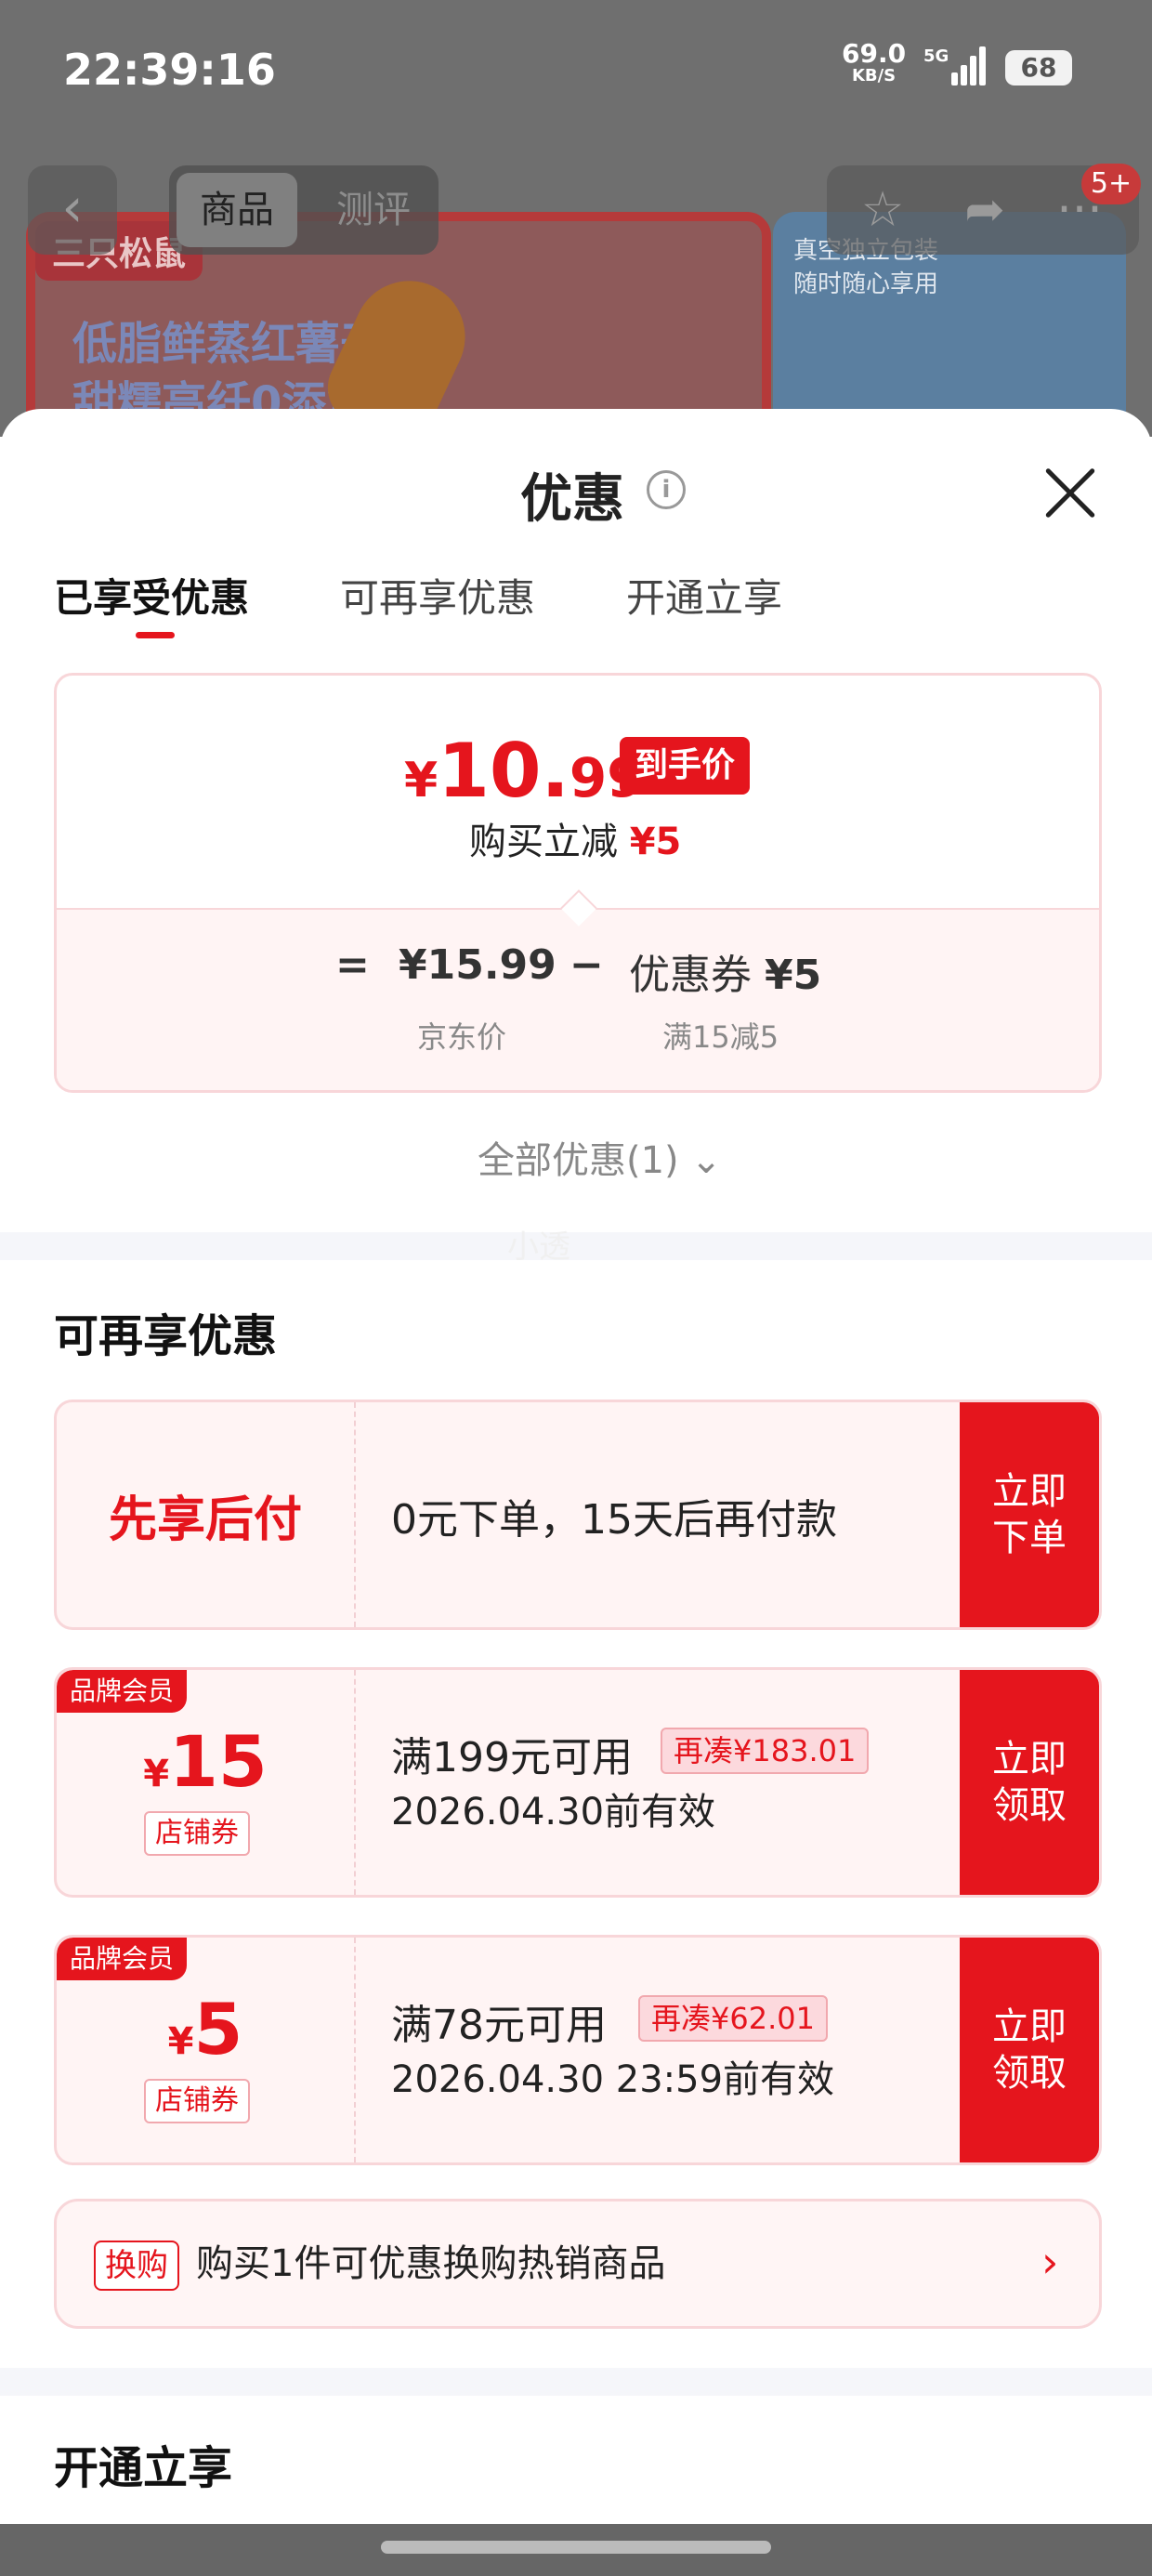 Image resolution: width=1152 pixels, height=2576 pixels. Describe the element at coordinates (524, 771) in the screenshot. I see `final-price: ¥10.99` at that location.